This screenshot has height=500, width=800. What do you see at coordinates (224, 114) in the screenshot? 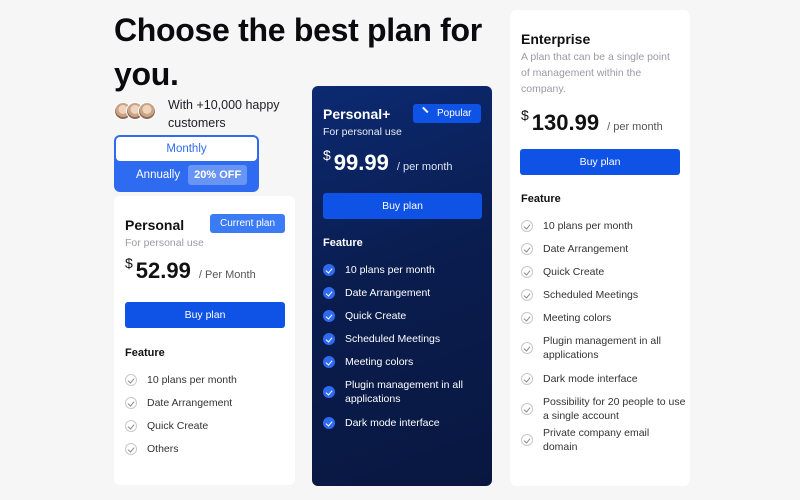
I see `social-proof-text: With +10,000 happy customers` at bounding box center [224, 114].